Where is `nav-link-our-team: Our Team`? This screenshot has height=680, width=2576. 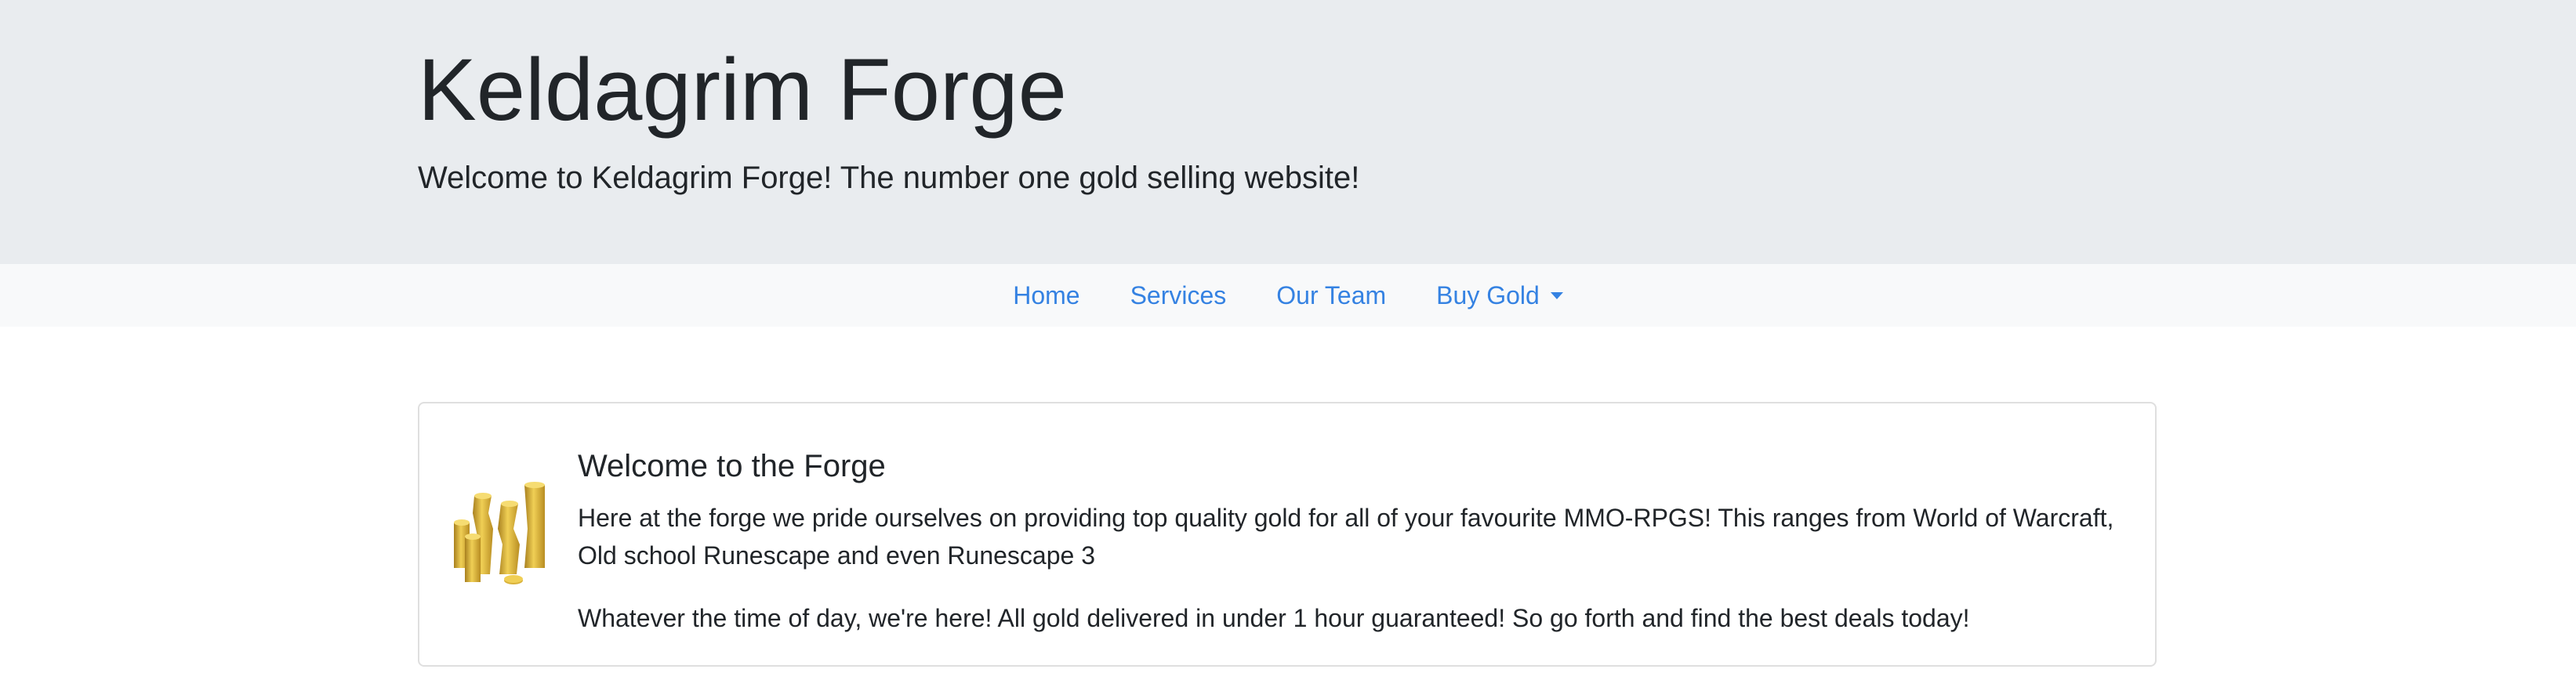 nav-link-our-team: Our Team is located at coordinates (1331, 295).